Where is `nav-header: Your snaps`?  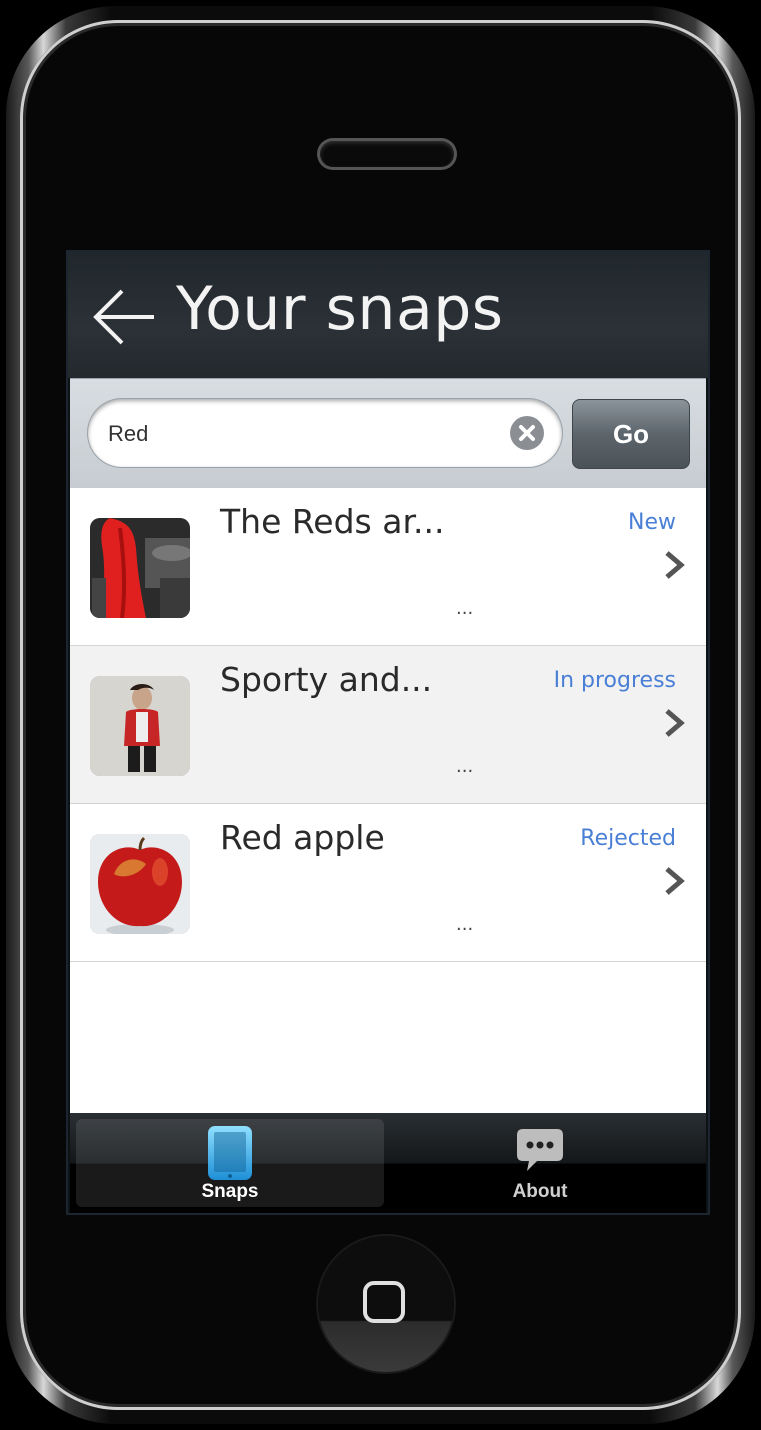
nav-header: Your snaps is located at coordinates (388, 315).